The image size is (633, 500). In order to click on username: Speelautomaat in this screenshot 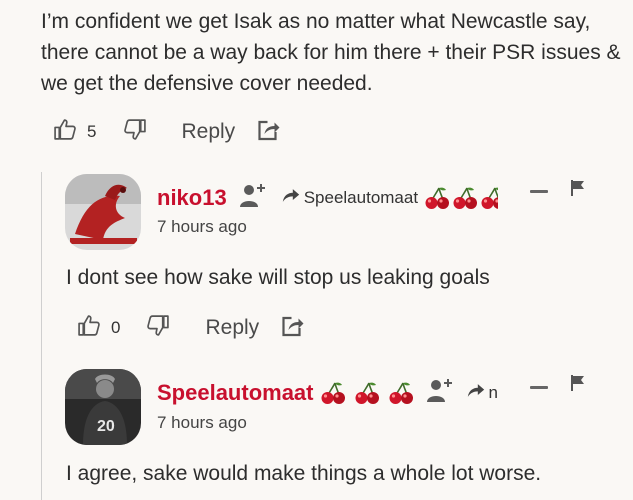, I will do `click(235, 393)`.